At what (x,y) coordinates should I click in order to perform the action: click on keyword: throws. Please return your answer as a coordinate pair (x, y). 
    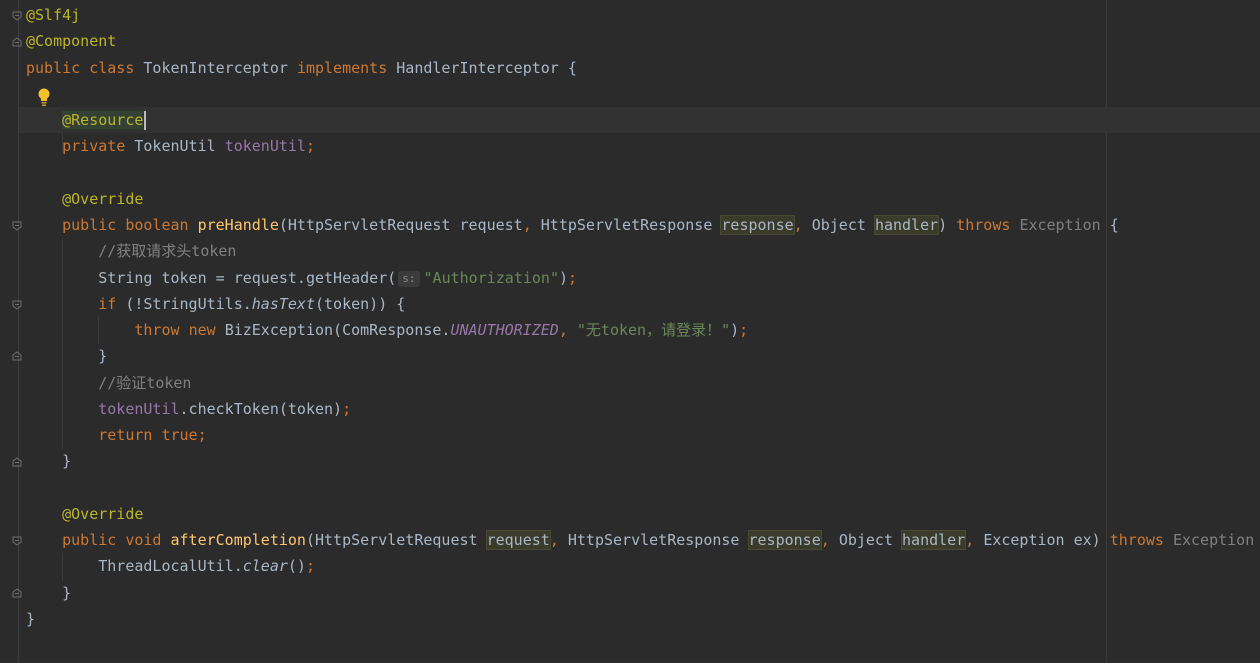
    Looking at the image, I should click on (983, 225).